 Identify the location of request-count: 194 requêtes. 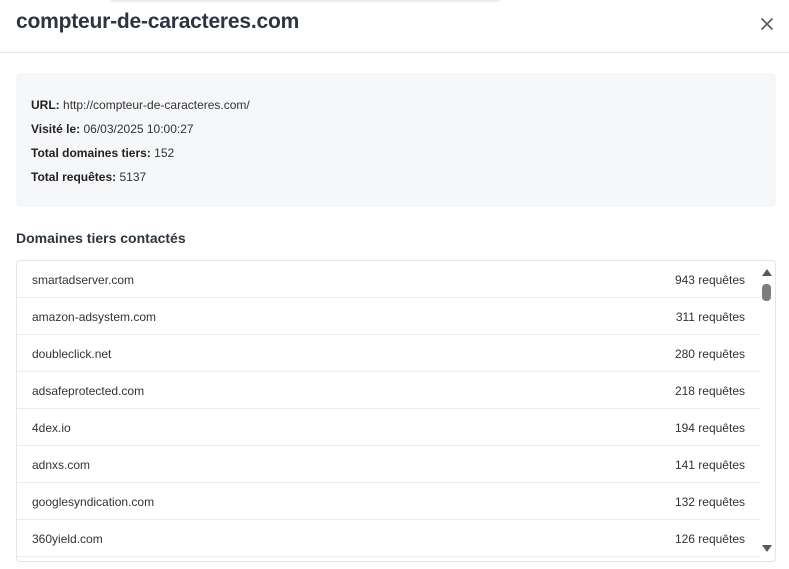
(709, 428).